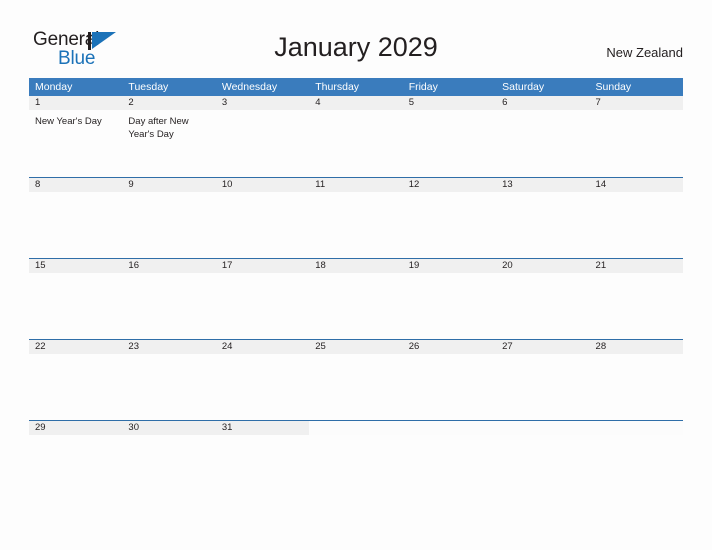 This screenshot has height=550, width=712. I want to click on day-number: 16, so click(169, 266).